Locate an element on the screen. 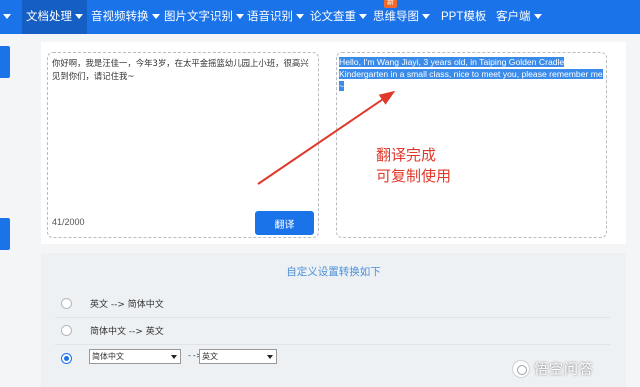 The height and width of the screenshot is (387, 640). from-language-select: 简体中文 is located at coordinates (135, 356).